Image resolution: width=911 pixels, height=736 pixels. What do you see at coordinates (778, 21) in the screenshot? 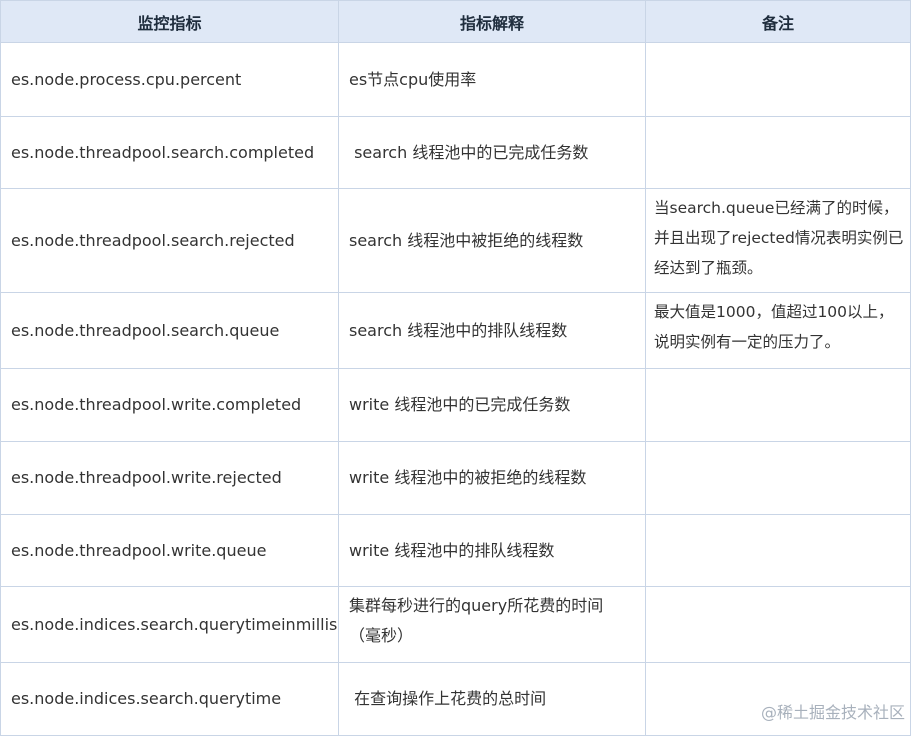
I see `header-note: 备注` at bounding box center [778, 21].